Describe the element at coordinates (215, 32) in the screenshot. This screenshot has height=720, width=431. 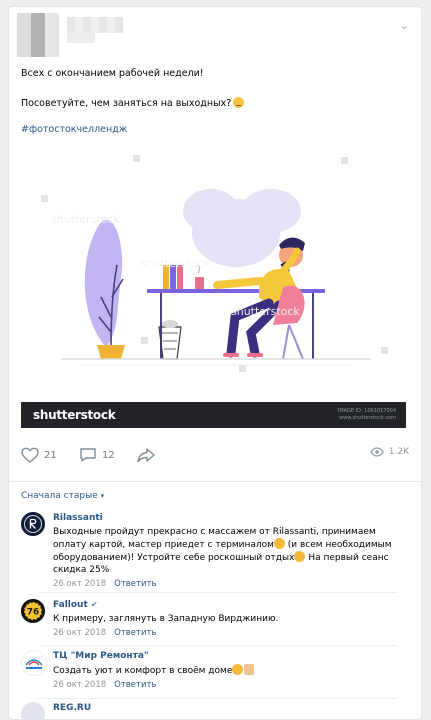
I see `post-header: ⌄` at that location.